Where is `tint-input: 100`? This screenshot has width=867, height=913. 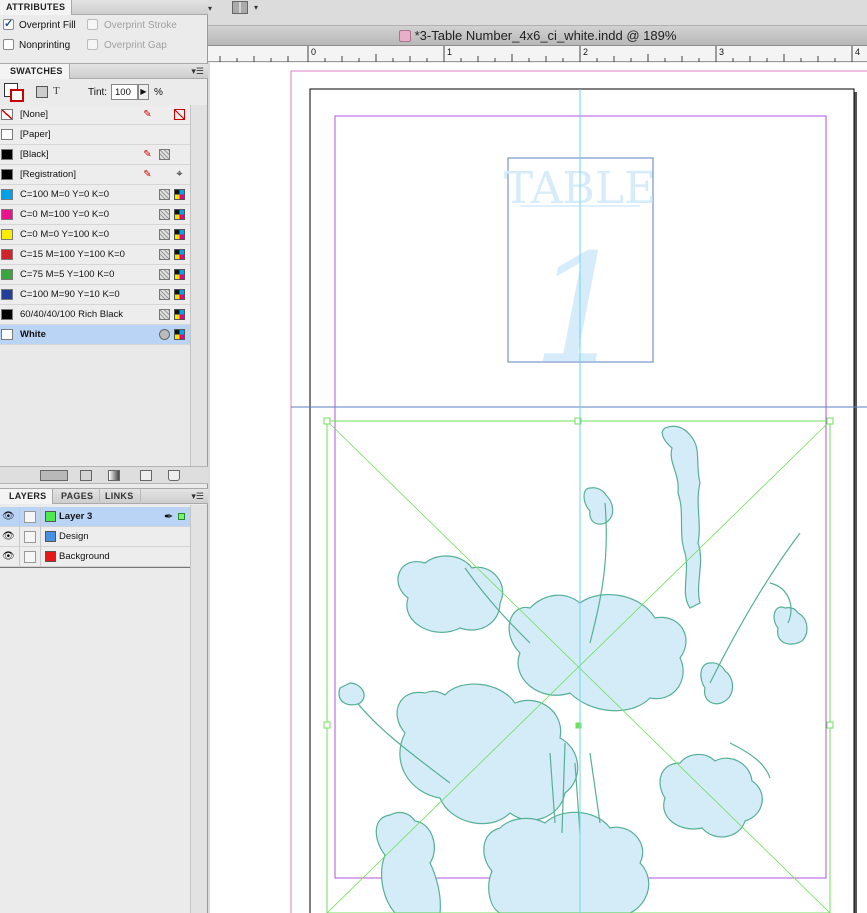 tint-input: 100 is located at coordinates (124, 92).